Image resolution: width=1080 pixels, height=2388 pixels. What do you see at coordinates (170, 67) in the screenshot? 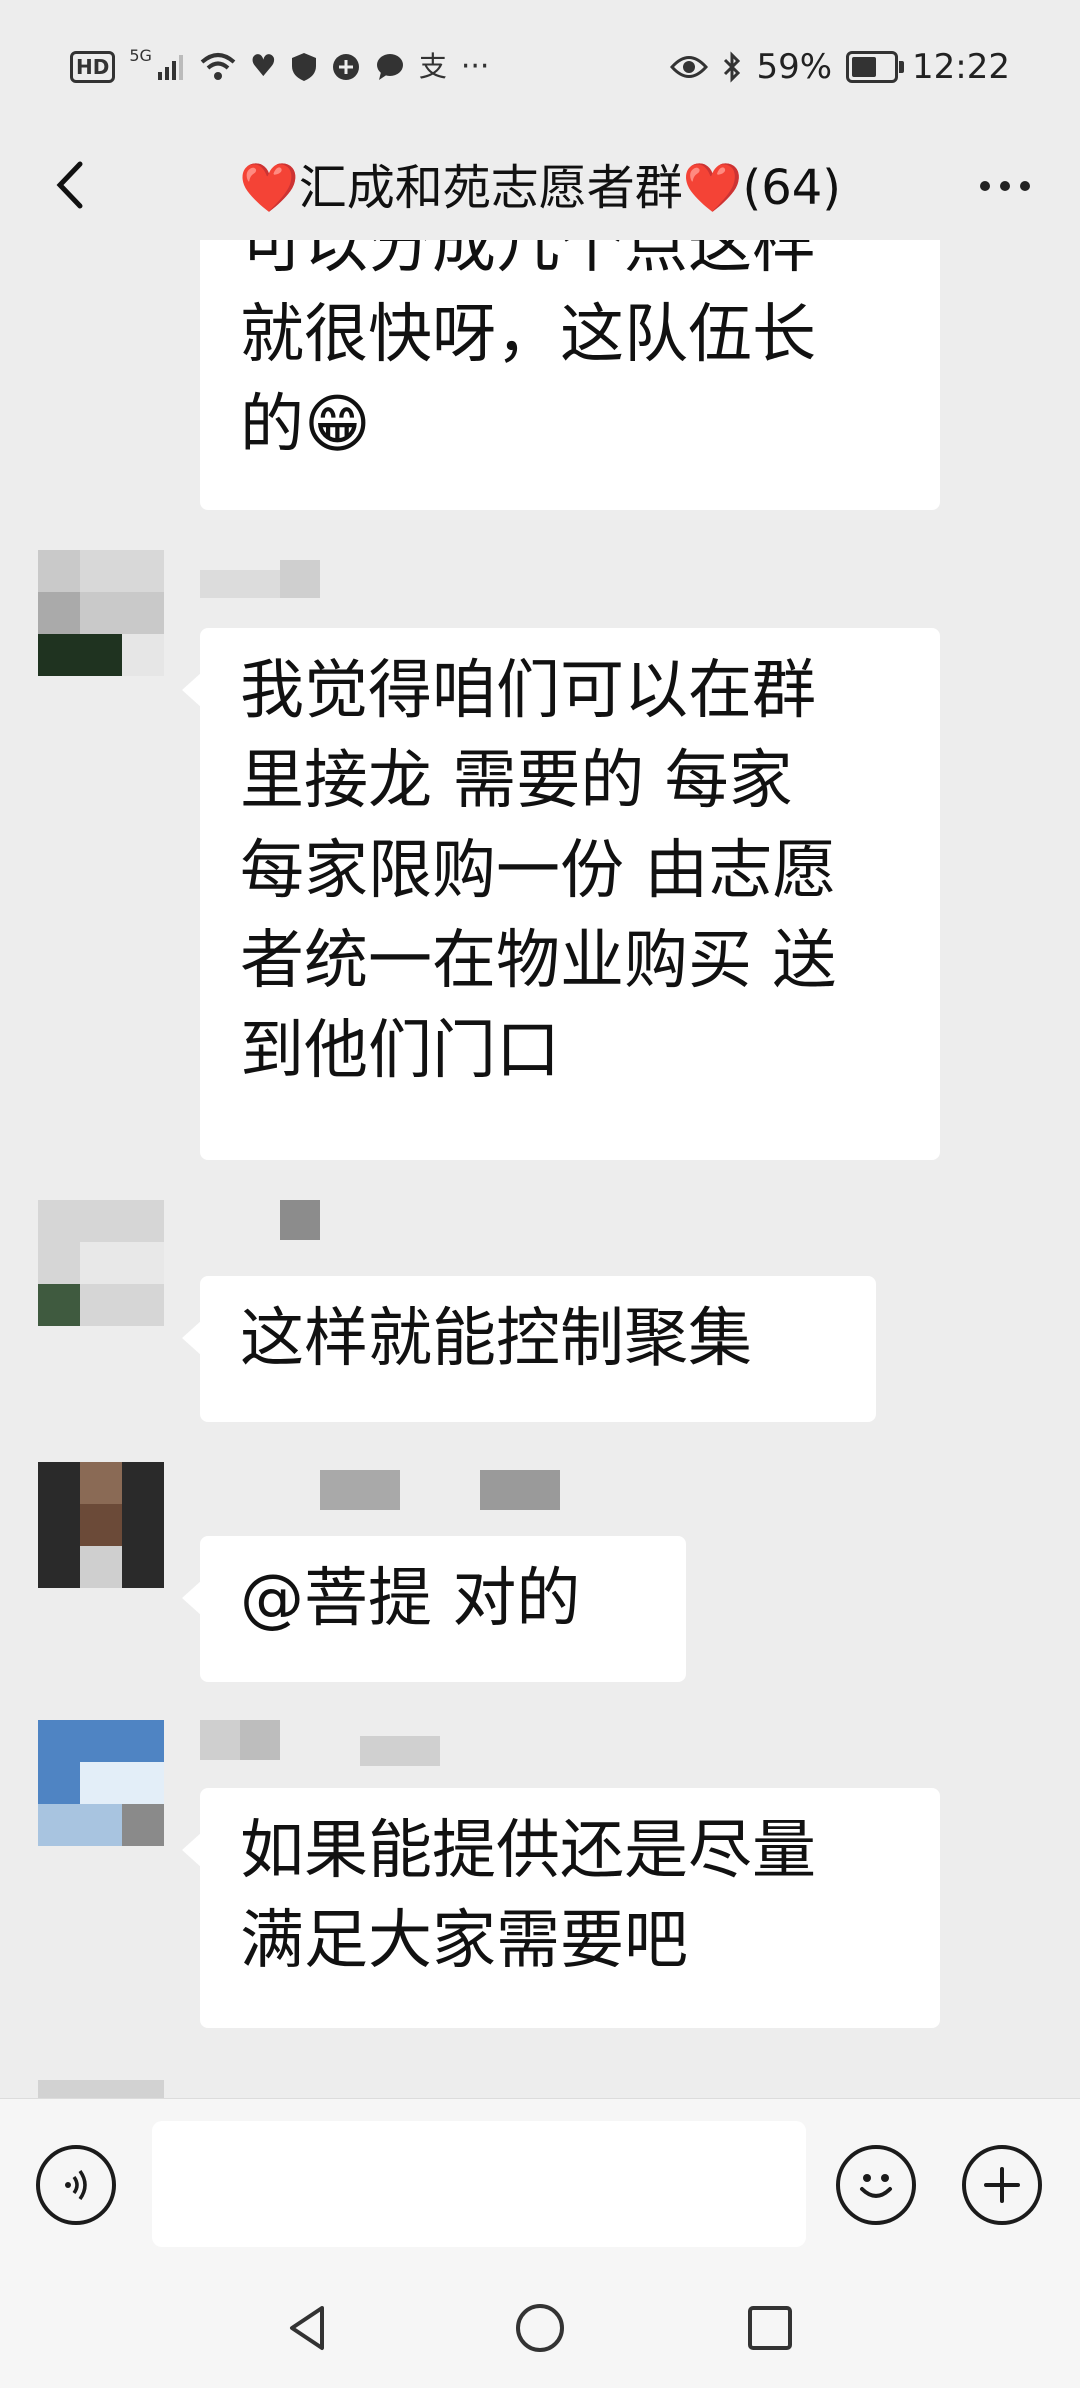
I see `signal-icon` at bounding box center [170, 67].